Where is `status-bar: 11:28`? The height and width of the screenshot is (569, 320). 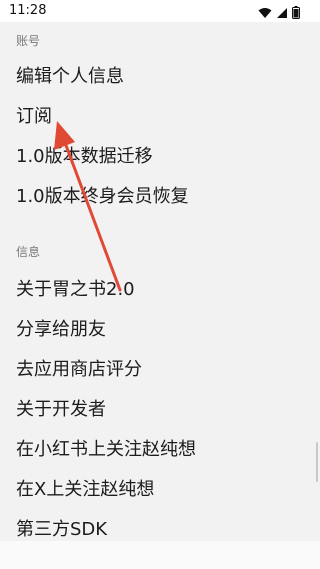 status-bar: 11:28 is located at coordinates (160, 11).